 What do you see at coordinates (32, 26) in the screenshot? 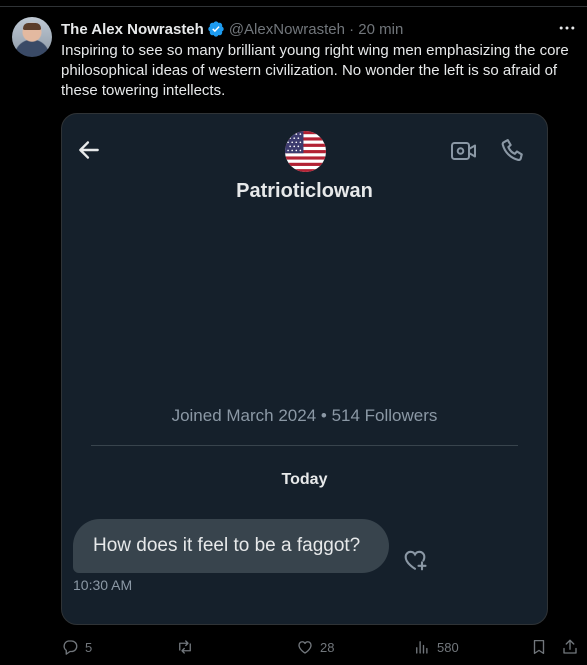
I see `avatar-hair` at bounding box center [32, 26].